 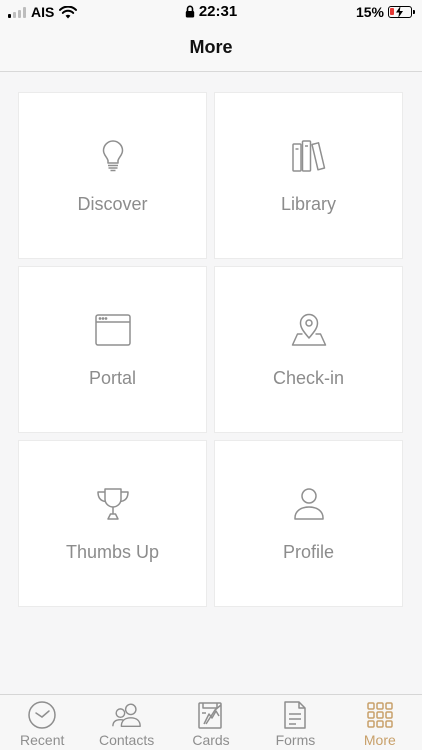 I want to click on tab-forms: Forms, so click(x=295, y=722).